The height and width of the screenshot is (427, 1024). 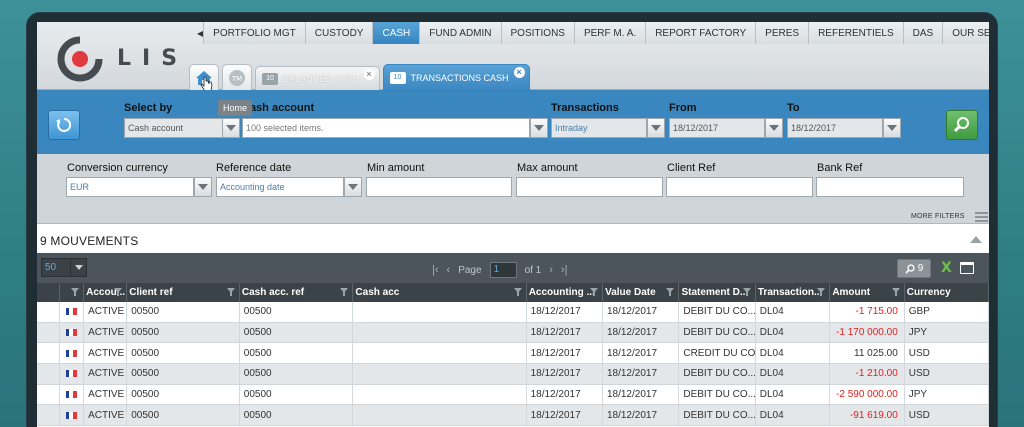 I want to click on cash-acc-cell, so click(x=440, y=394).